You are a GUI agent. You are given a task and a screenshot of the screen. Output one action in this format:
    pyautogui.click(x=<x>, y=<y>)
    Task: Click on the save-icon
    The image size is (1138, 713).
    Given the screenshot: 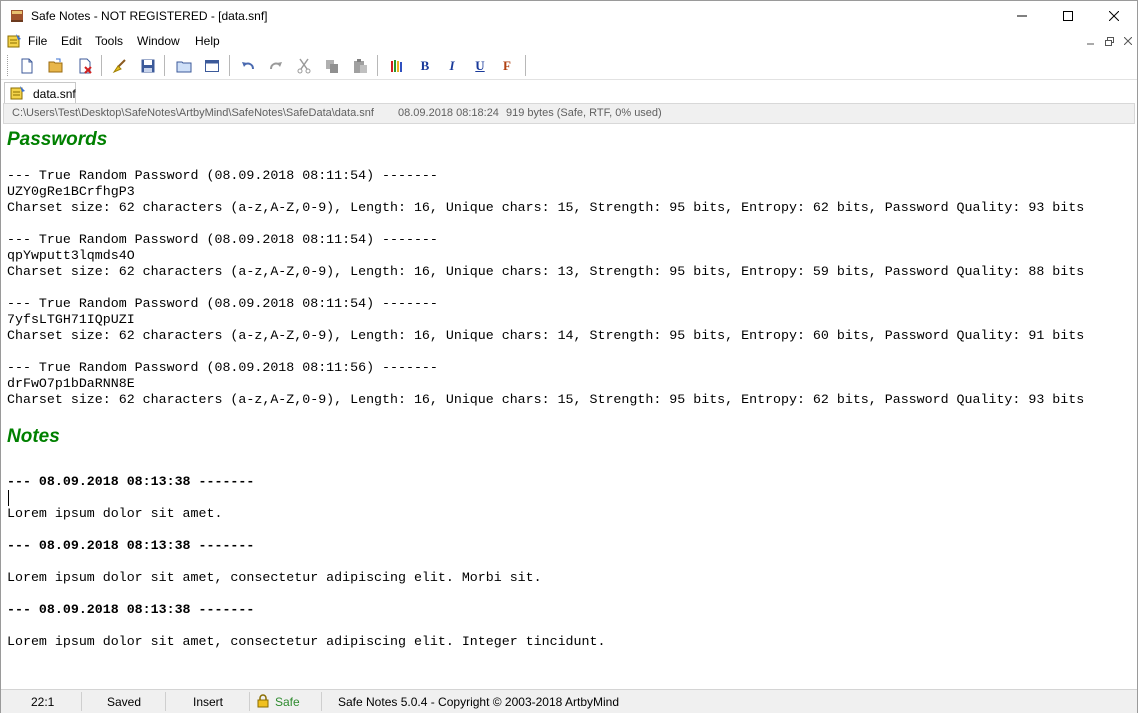 What is the action you would take?
    pyautogui.click(x=148, y=66)
    